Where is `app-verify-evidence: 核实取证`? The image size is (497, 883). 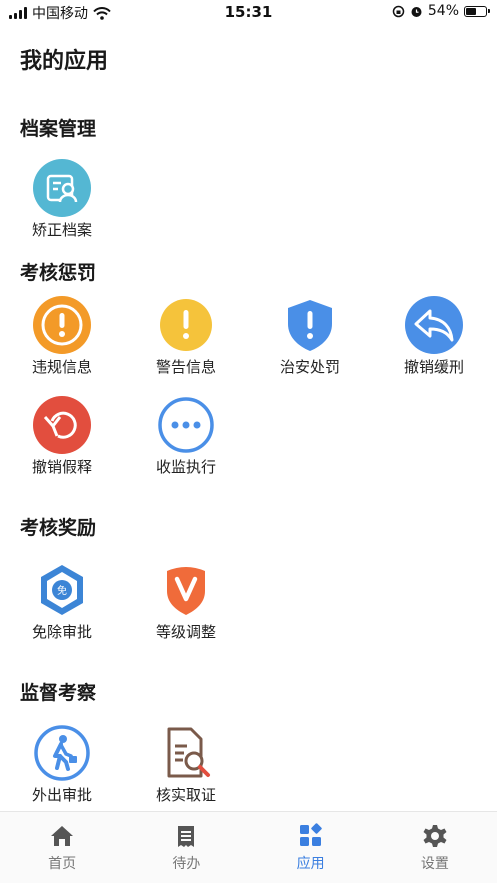 app-verify-evidence: 核实取证 is located at coordinates (186, 764).